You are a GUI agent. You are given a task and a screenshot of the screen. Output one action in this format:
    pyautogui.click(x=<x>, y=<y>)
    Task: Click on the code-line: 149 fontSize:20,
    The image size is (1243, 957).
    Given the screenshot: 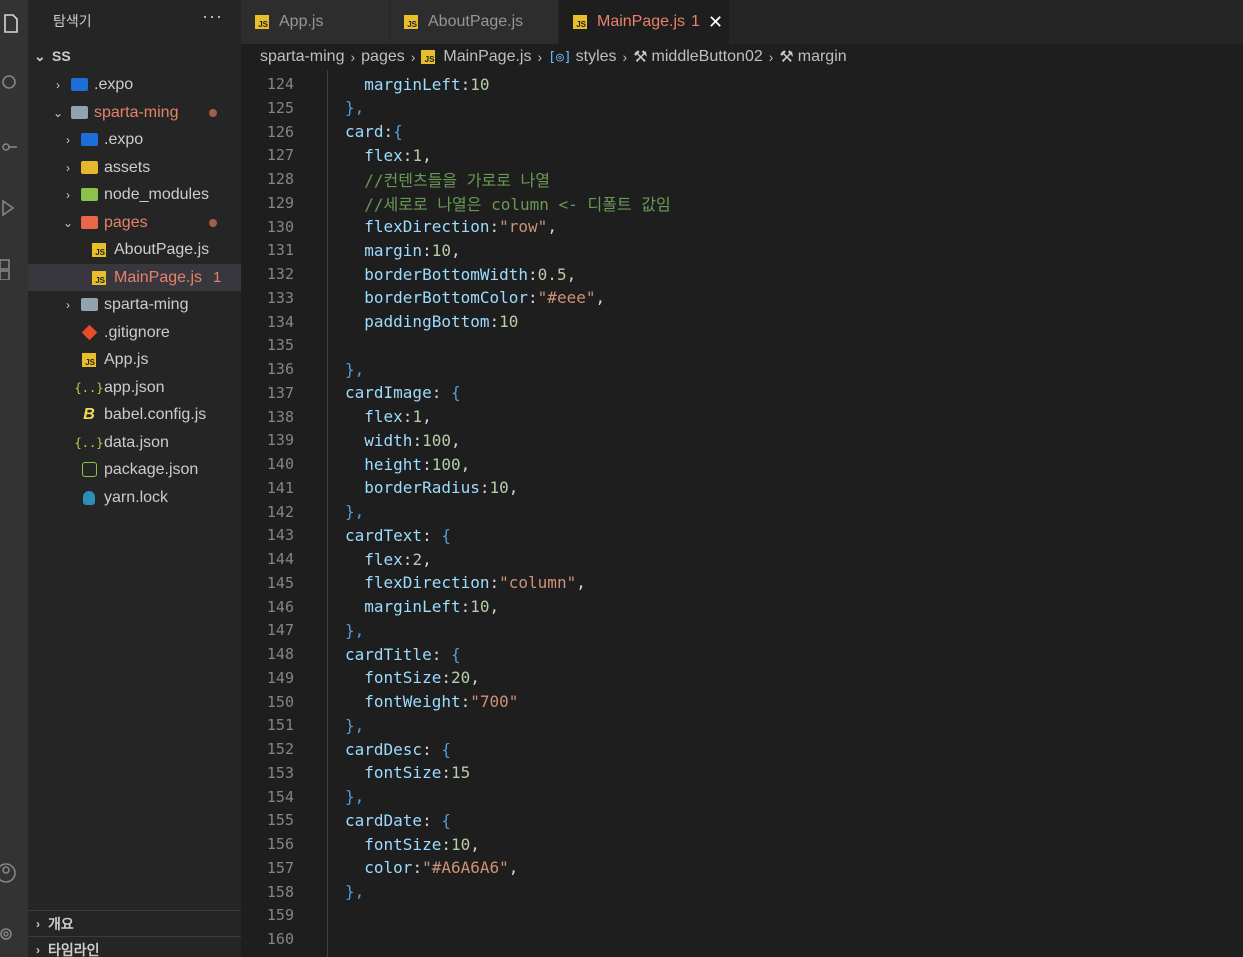 What is the action you would take?
    pyautogui.click(x=742, y=678)
    